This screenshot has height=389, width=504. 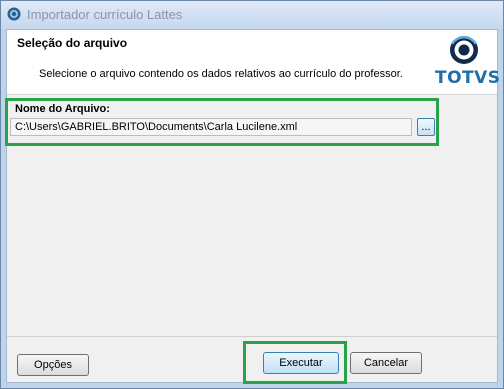 What do you see at coordinates (62, 109) in the screenshot?
I see `file-name-label: Nome do Arquivo:` at bounding box center [62, 109].